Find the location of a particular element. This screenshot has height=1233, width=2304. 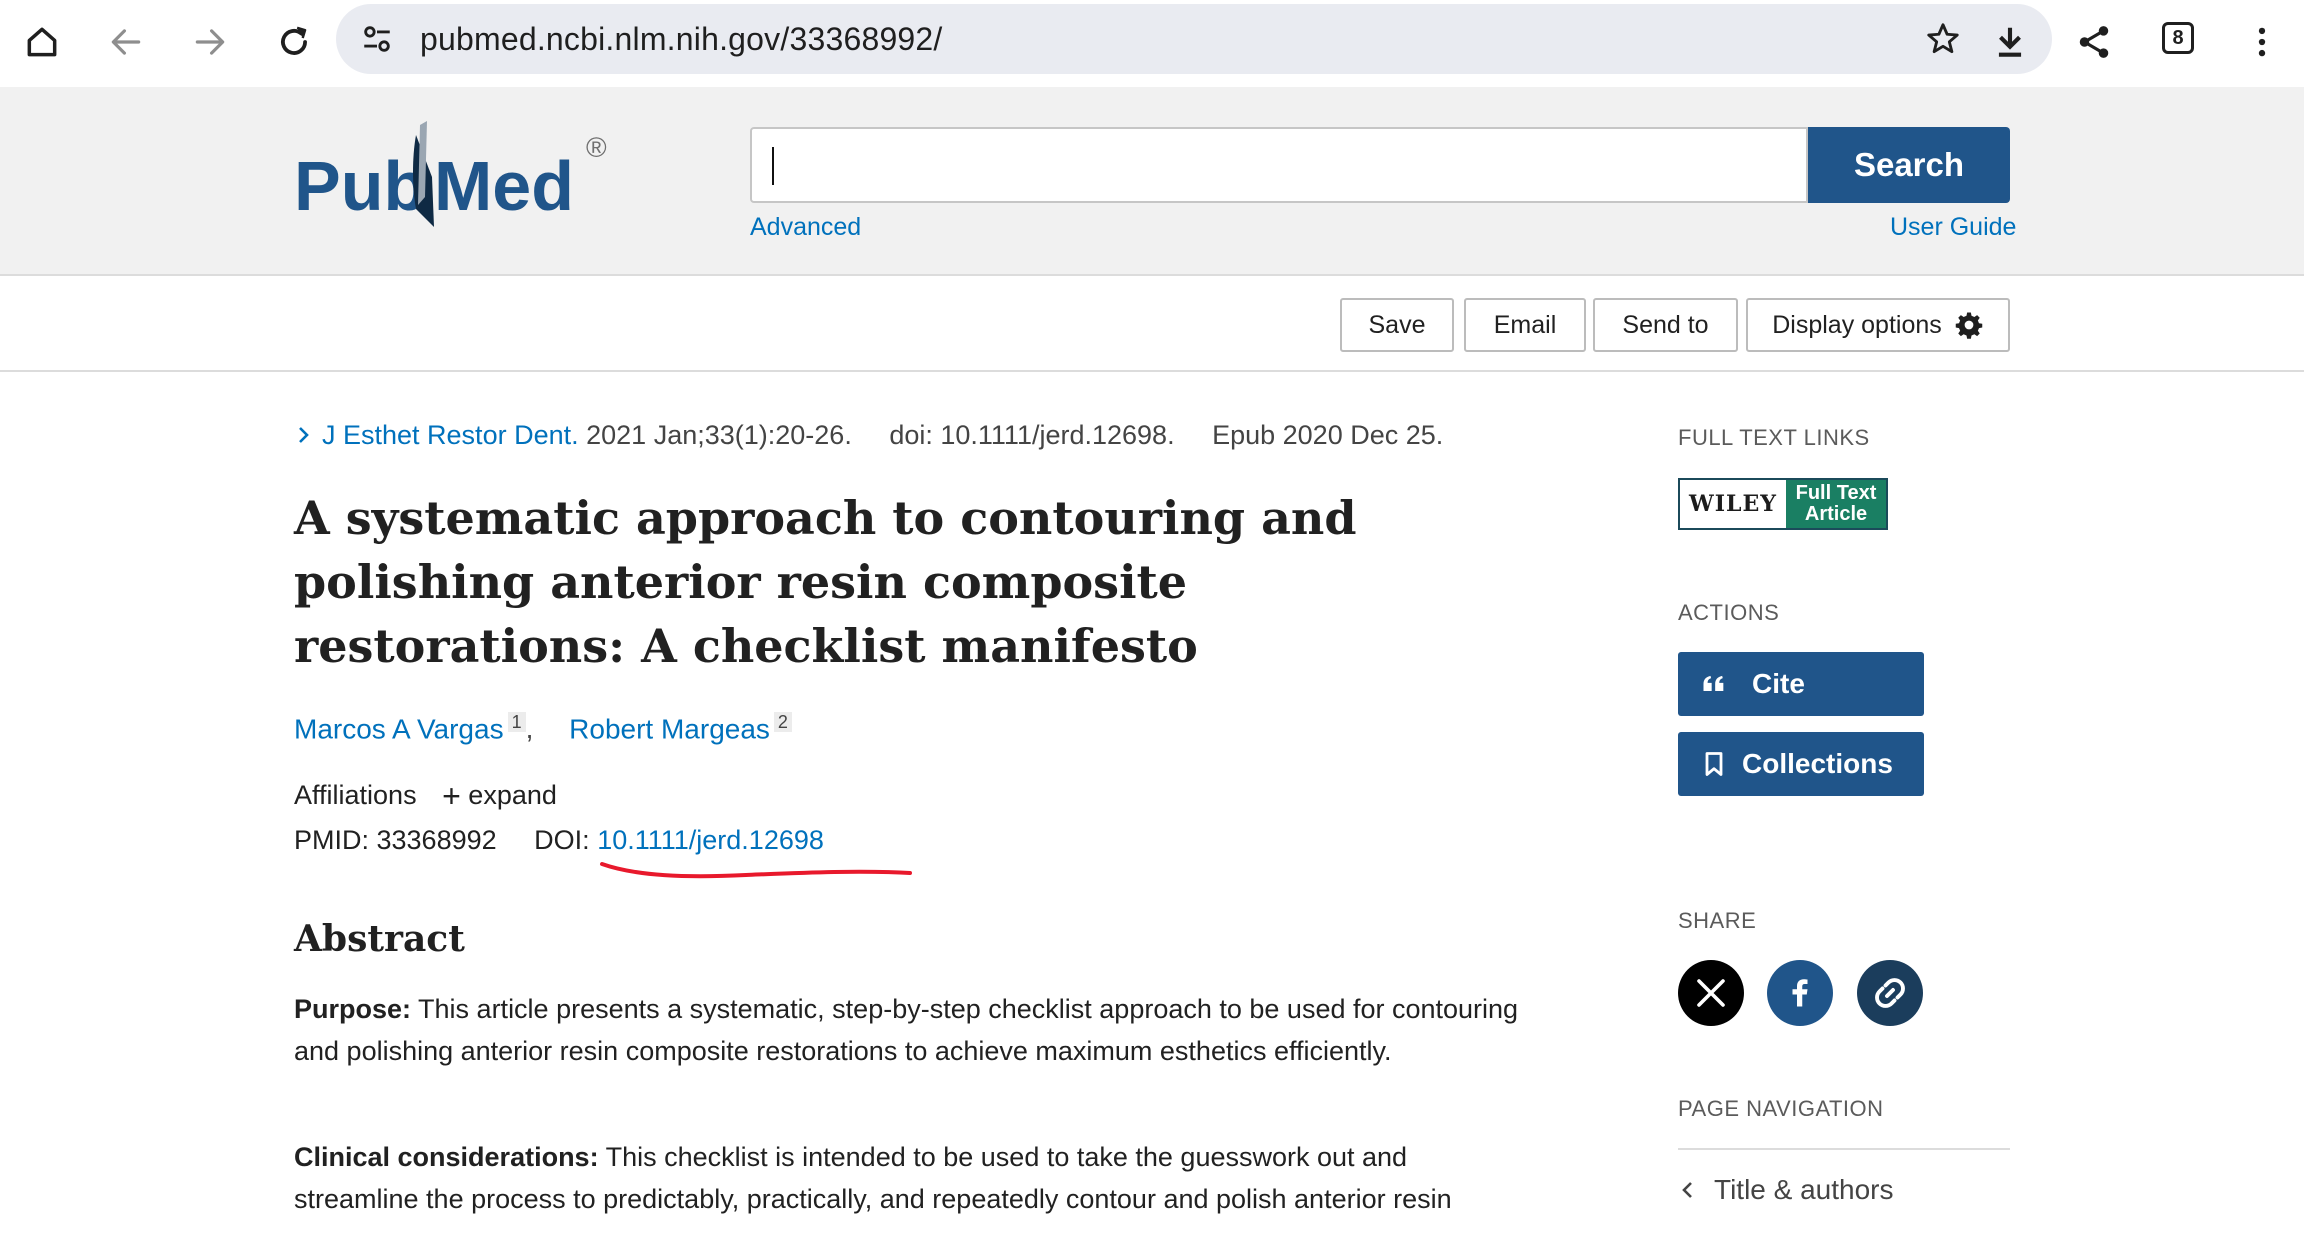

full-text-links-heading: FULL TEXT LINKS is located at coordinates (1774, 437).